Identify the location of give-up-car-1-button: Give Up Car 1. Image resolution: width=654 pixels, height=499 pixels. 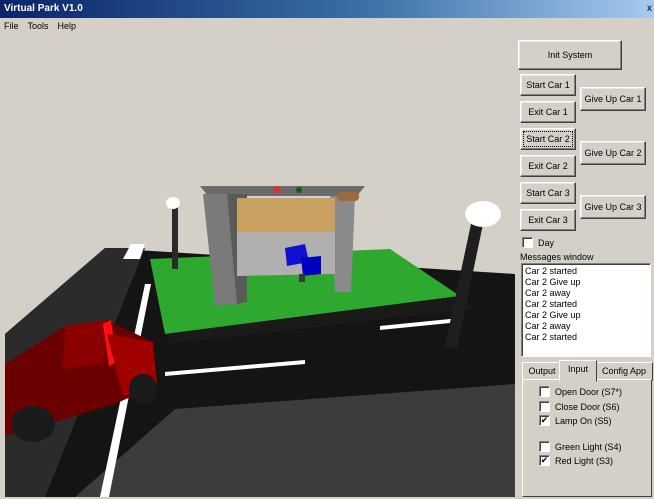
(613, 99).